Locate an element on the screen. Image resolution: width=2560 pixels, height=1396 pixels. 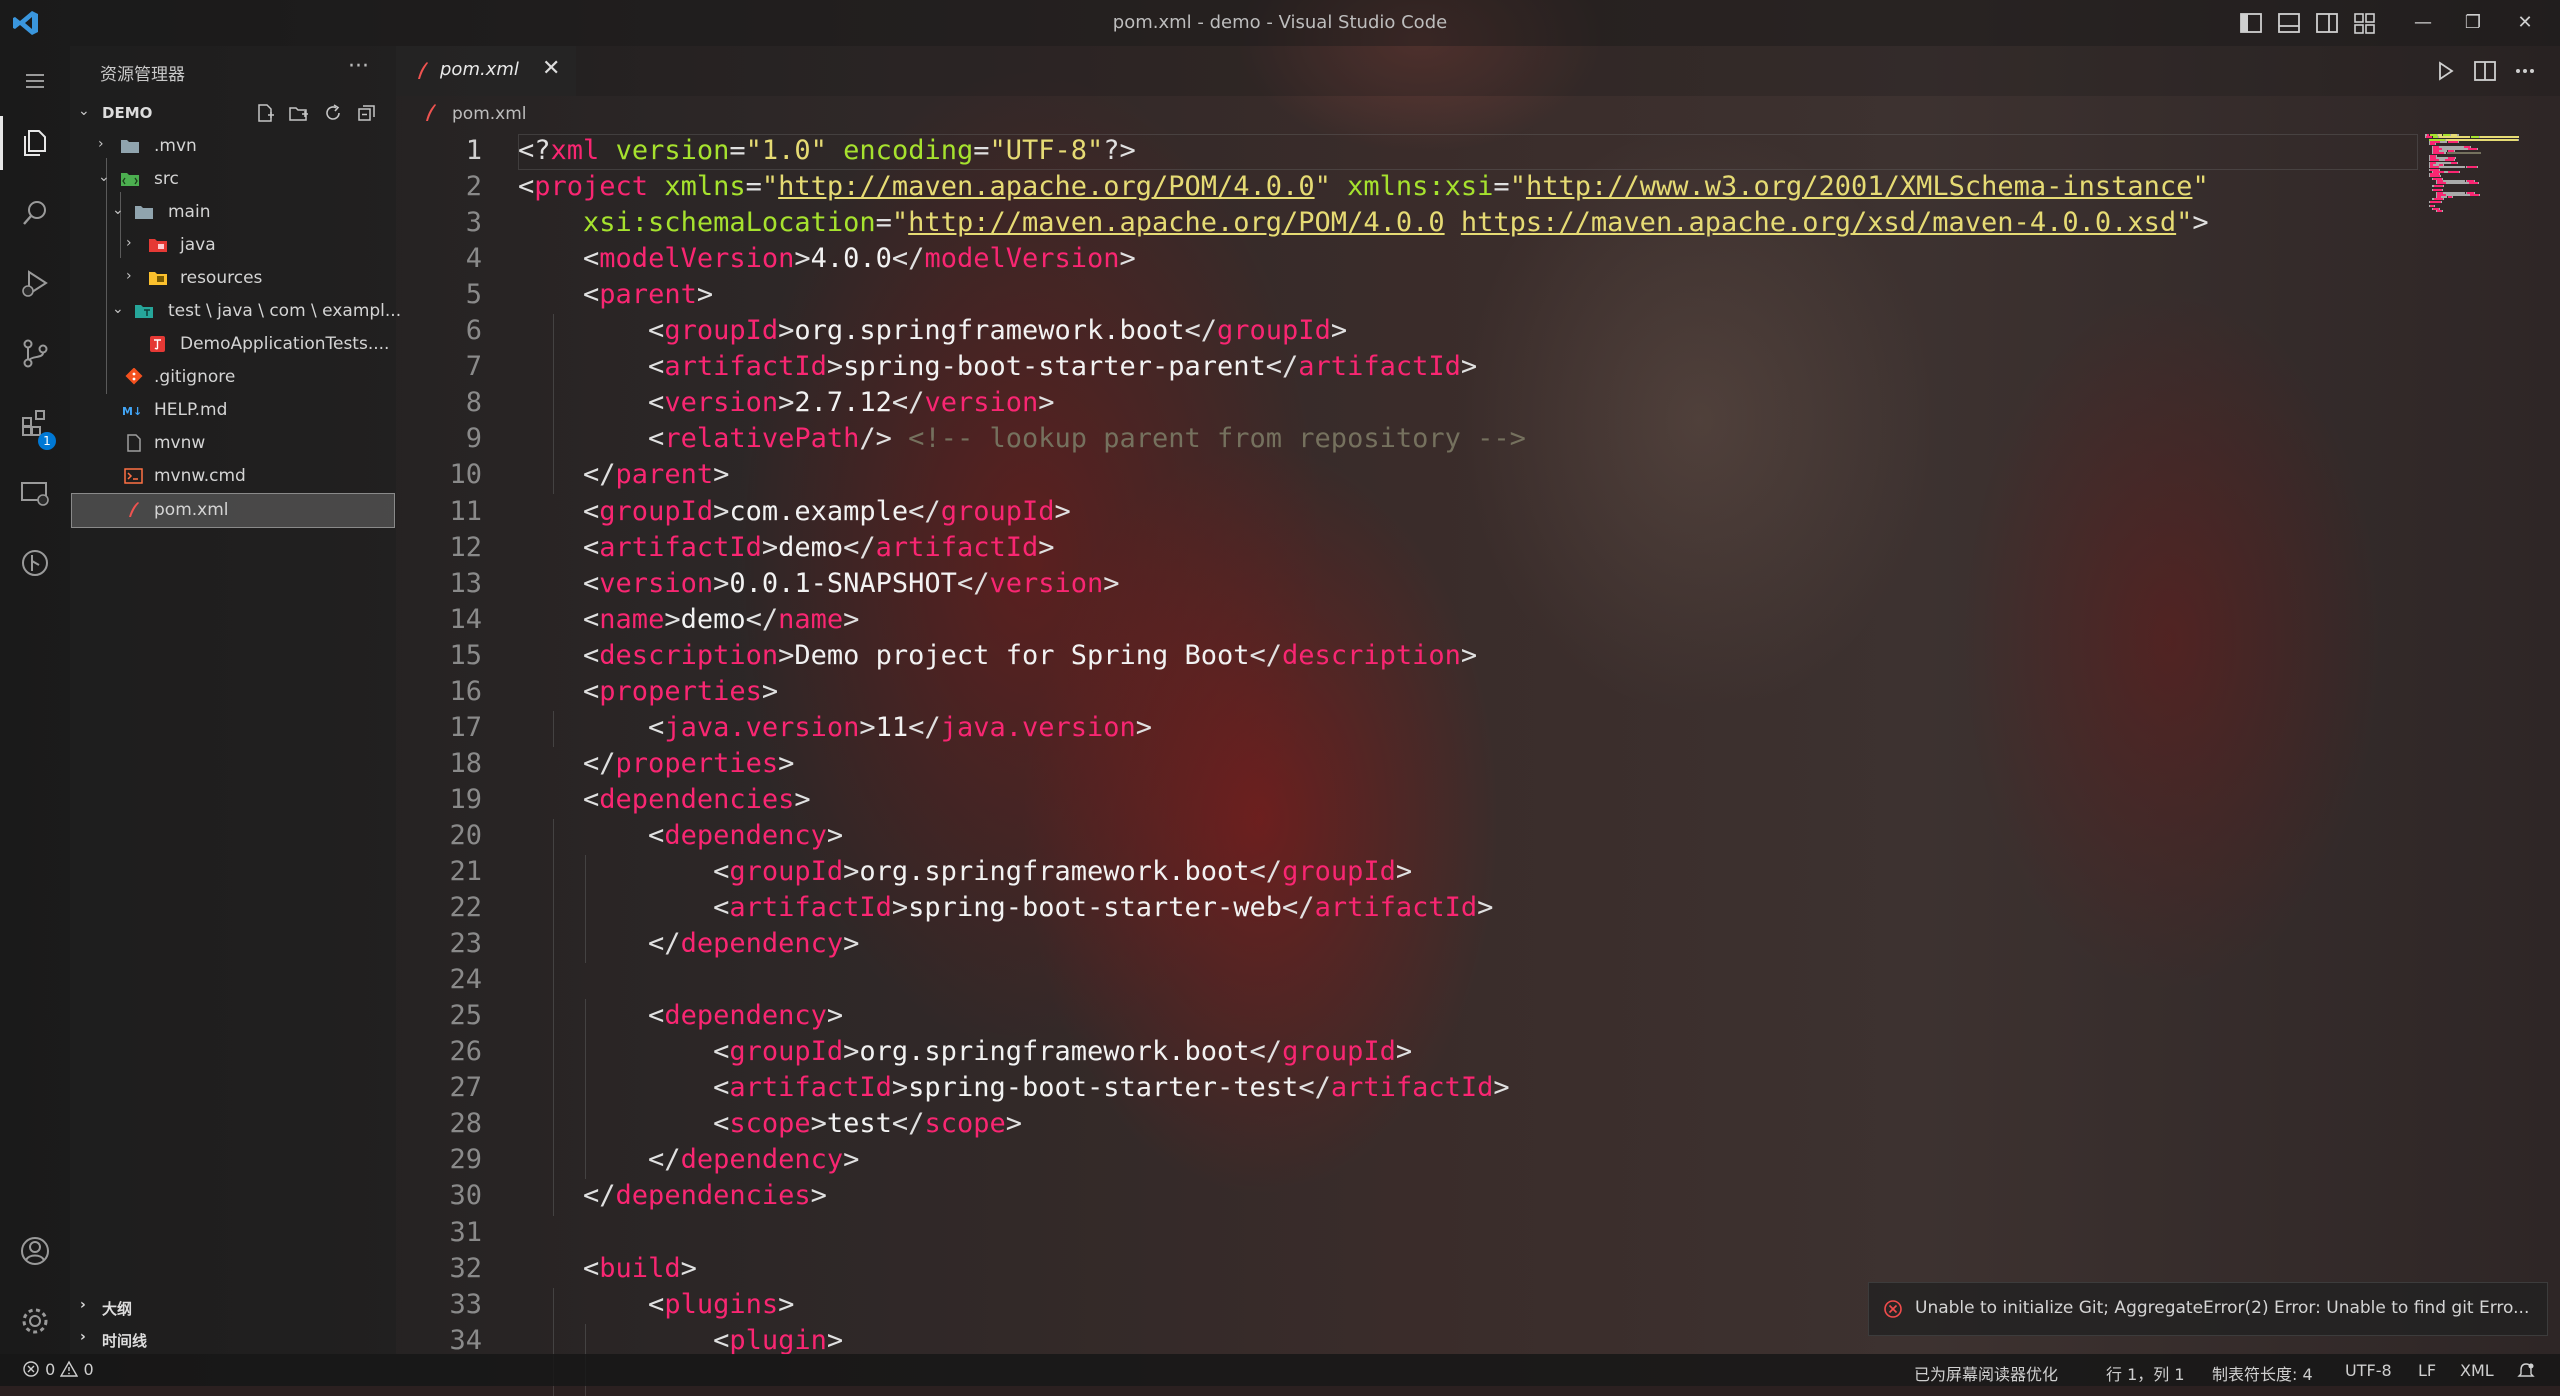
tree-item-main: ⌄ main is located at coordinates (233, 212).